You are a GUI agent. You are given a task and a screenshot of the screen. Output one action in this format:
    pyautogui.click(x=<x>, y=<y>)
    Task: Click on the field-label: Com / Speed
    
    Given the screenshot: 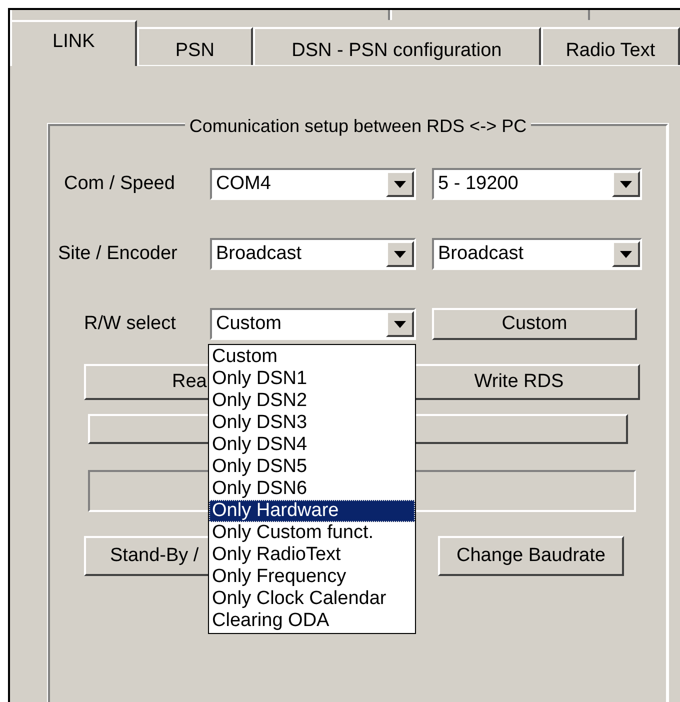 What is the action you would take?
    pyautogui.click(x=120, y=184)
    